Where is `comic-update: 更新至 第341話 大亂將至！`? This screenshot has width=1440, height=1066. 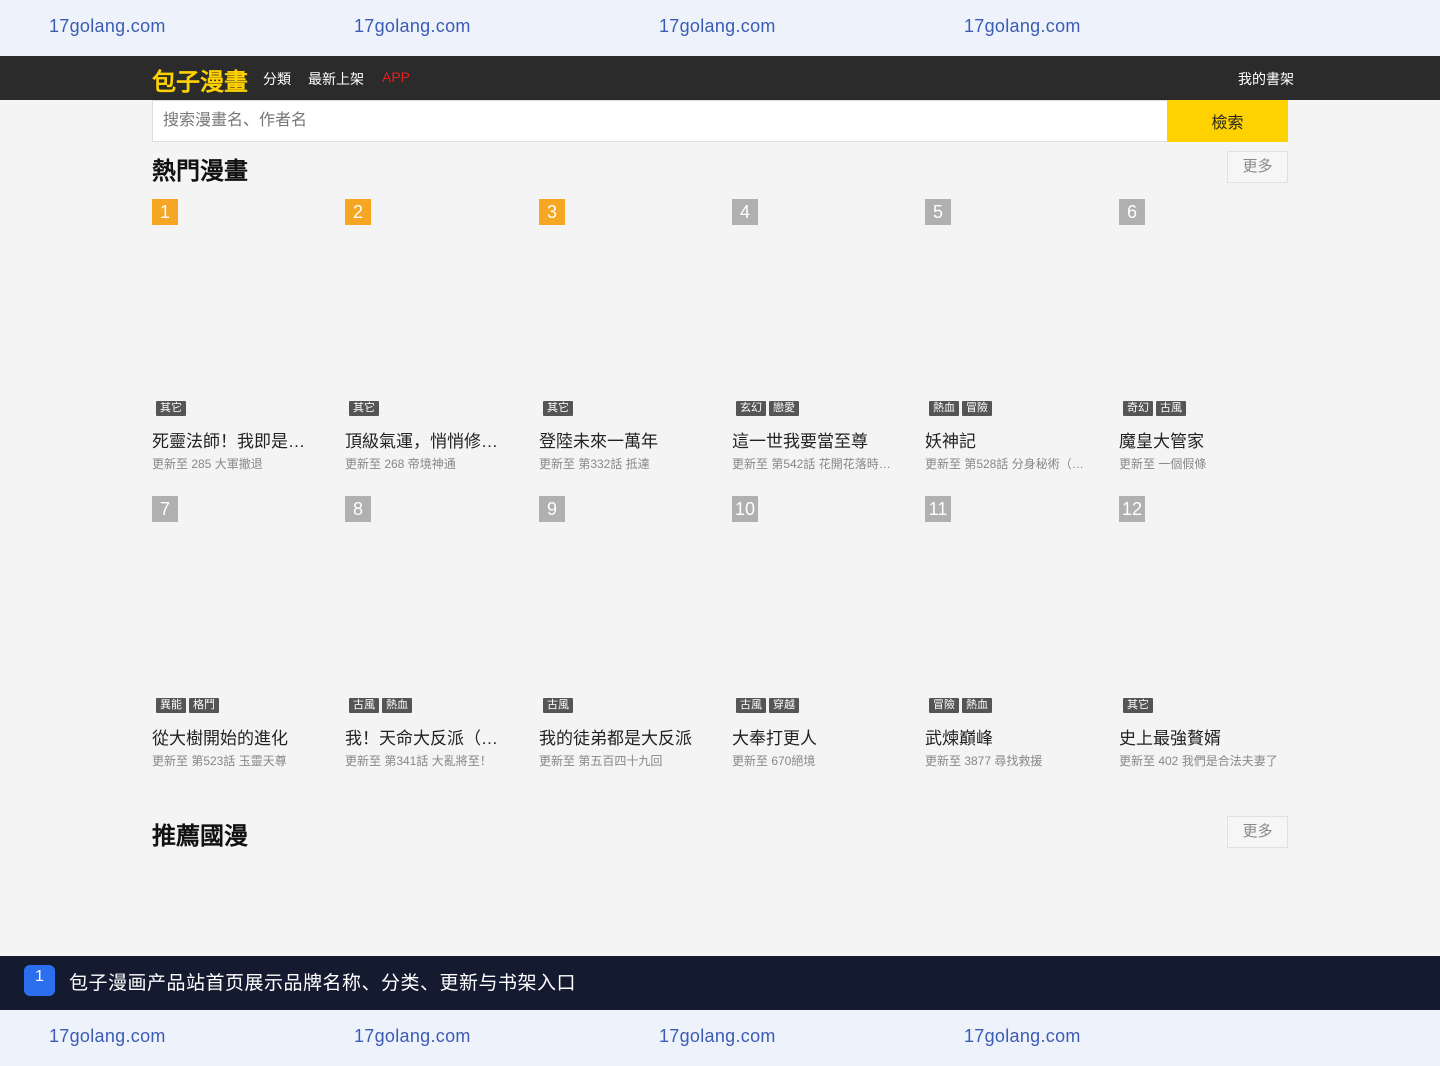
comic-update: 更新至 第341話 大亂將至！ is located at coordinates (427, 760).